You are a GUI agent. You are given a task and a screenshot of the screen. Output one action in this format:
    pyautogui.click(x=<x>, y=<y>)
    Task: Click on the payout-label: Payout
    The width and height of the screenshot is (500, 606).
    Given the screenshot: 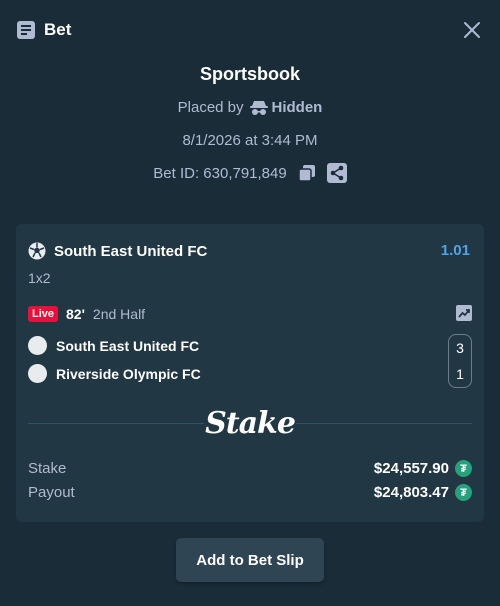 What is the action you would take?
    pyautogui.click(x=51, y=492)
    